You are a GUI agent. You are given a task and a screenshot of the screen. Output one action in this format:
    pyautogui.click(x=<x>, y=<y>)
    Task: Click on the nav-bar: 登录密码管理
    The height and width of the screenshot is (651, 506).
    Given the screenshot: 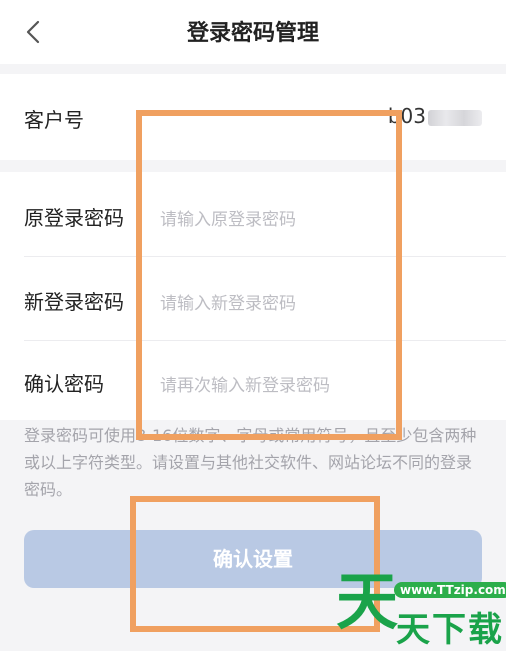 What is the action you would take?
    pyautogui.click(x=253, y=32)
    